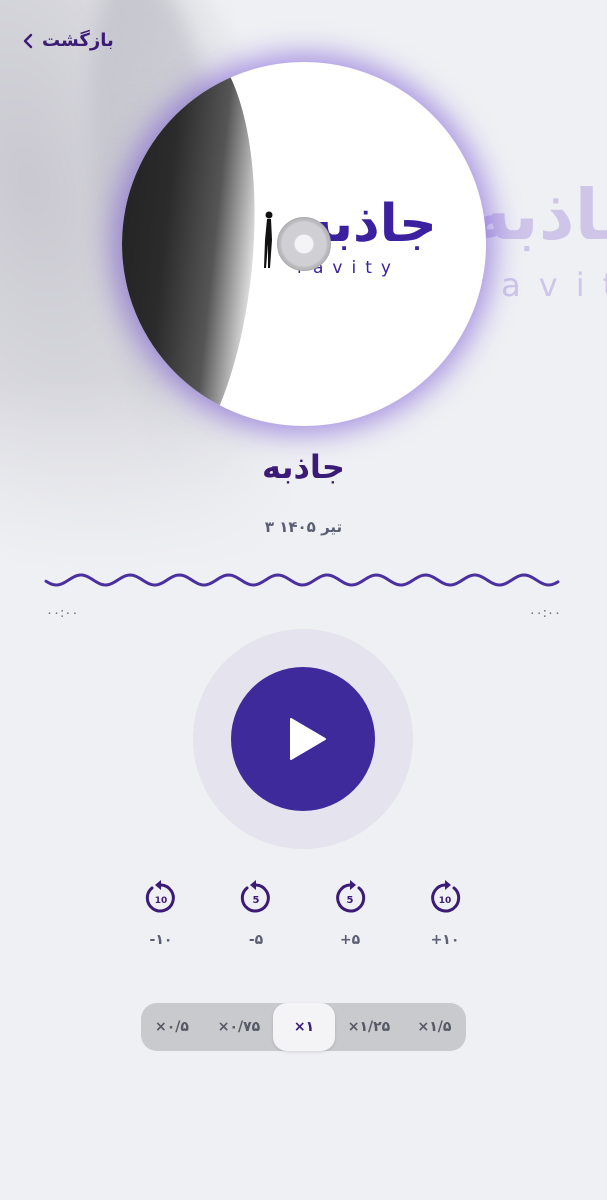 Image resolution: width=607 pixels, height=1200 pixels. I want to click on skip-forward-5-button: 5 +۵, so click(350, 914).